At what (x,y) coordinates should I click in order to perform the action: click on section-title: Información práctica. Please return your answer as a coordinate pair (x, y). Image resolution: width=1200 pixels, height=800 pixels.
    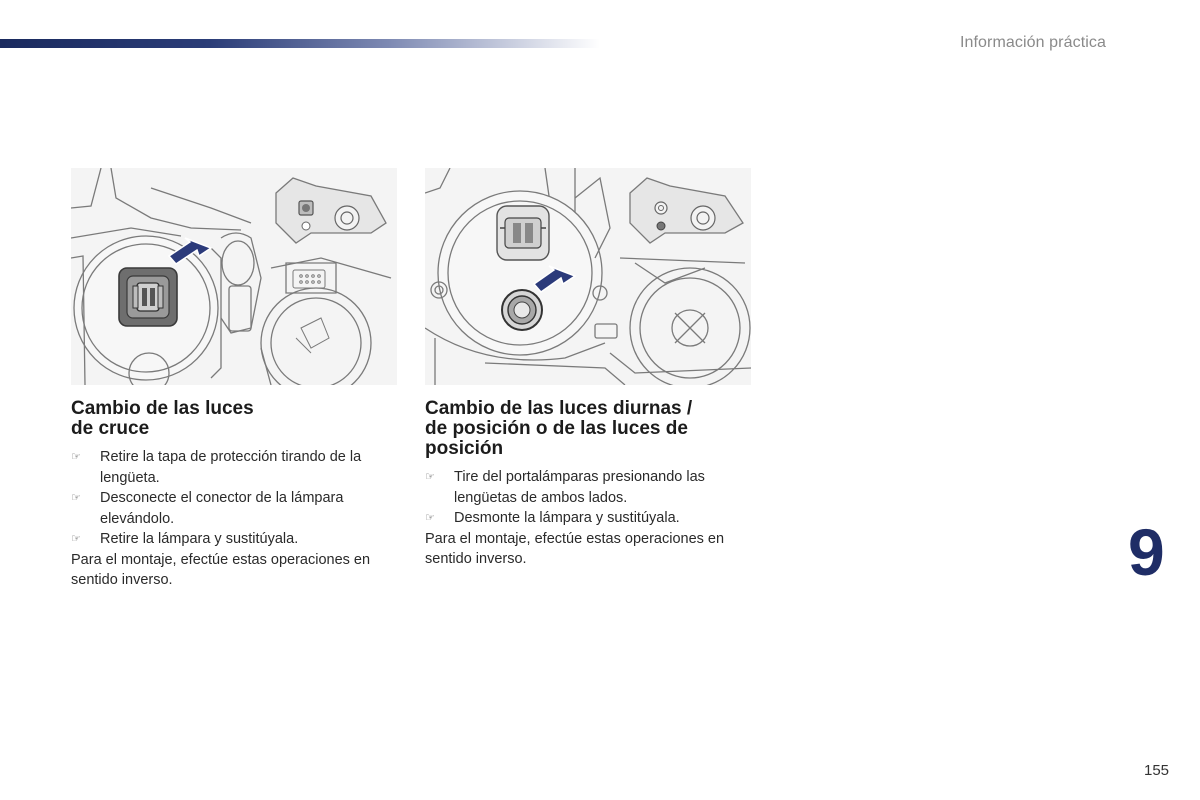
    Looking at the image, I should click on (1032, 42).